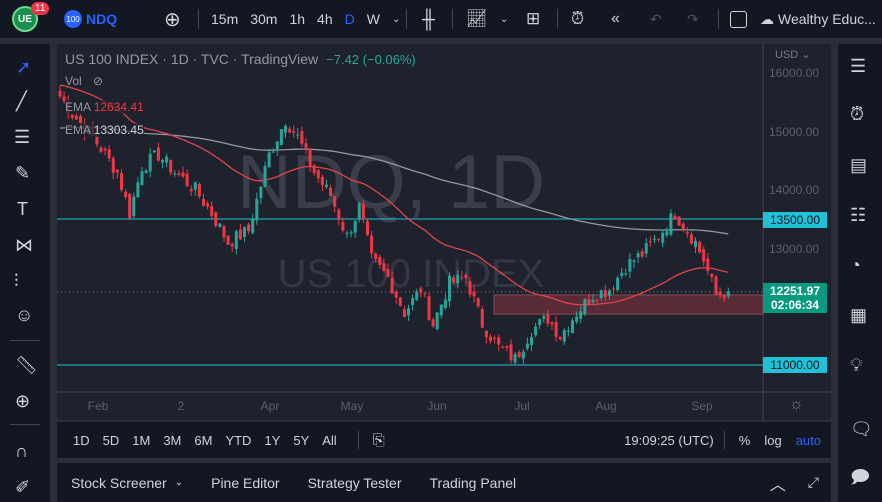 This screenshot has width=882, height=502. I want to click on calendar-icon: ▦, so click(858, 315).